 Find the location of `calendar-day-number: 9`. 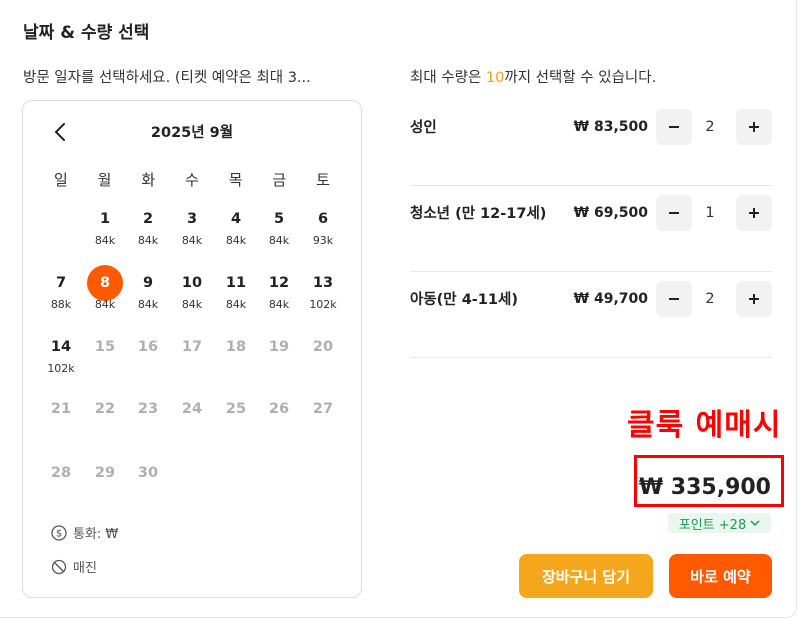

calendar-day-number: 9 is located at coordinates (148, 283).